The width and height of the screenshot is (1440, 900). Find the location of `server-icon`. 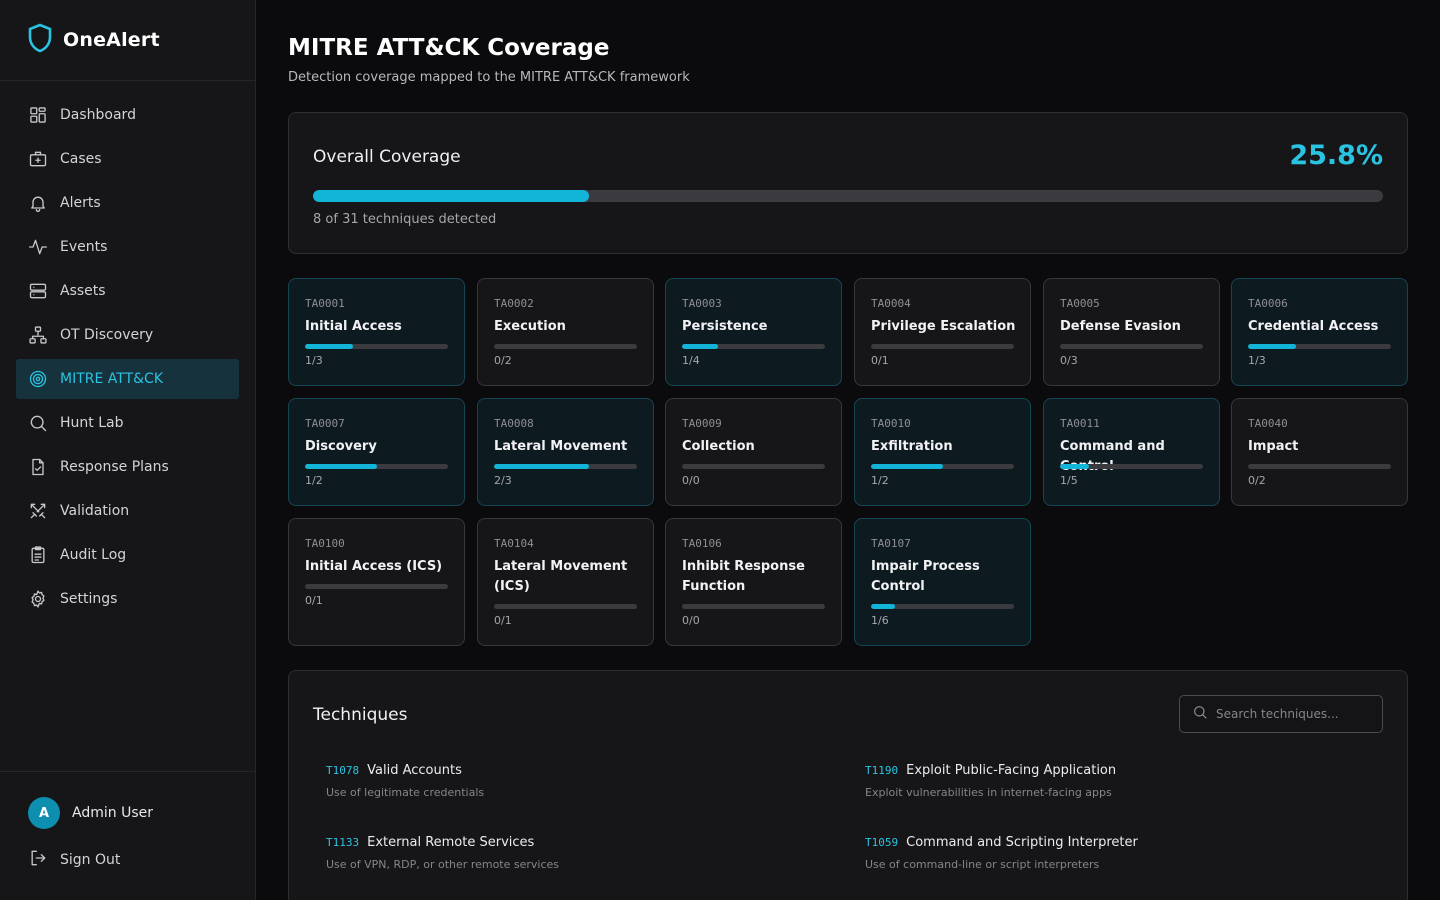

server-icon is located at coordinates (38, 291).